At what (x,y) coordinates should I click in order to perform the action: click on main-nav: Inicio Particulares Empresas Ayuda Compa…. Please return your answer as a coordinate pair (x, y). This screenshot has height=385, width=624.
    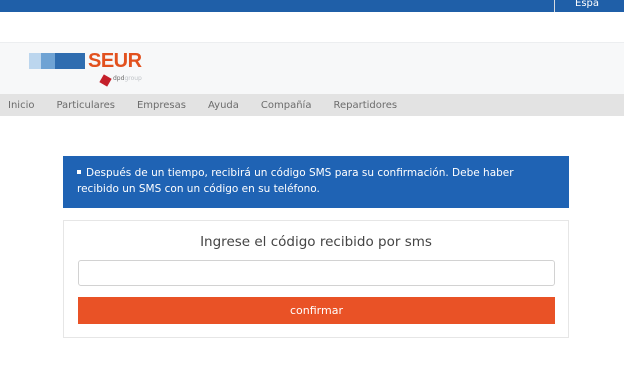
    Looking at the image, I should click on (312, 105).